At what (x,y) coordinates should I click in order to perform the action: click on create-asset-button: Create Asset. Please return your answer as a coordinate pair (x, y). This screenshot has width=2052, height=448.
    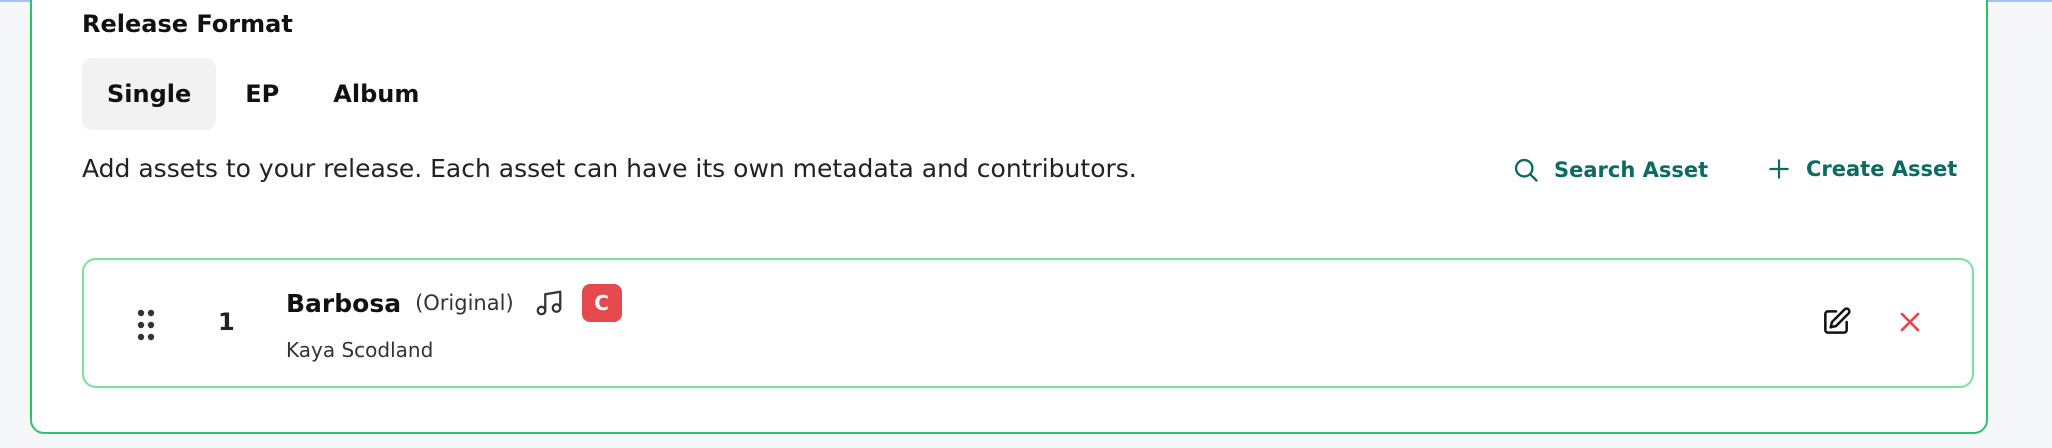
    Looking at the image, I should click on (1861, 169).